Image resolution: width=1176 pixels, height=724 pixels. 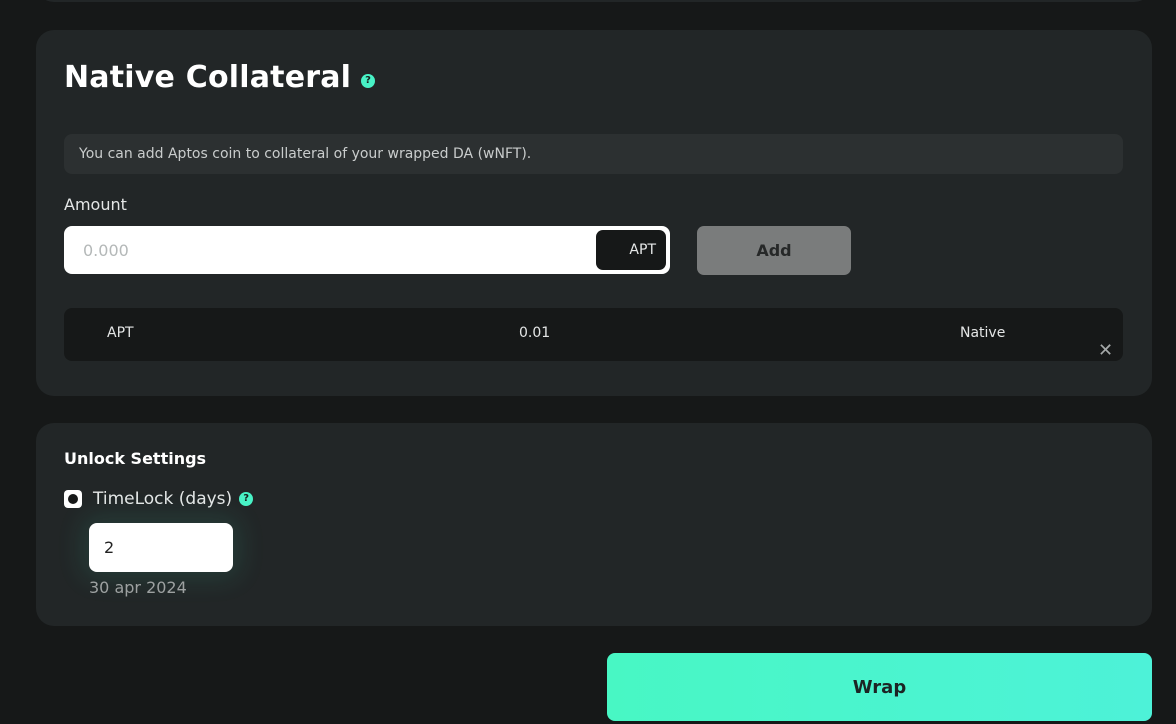 I want to click on amount-field: APT, so click(x=367, y=250).